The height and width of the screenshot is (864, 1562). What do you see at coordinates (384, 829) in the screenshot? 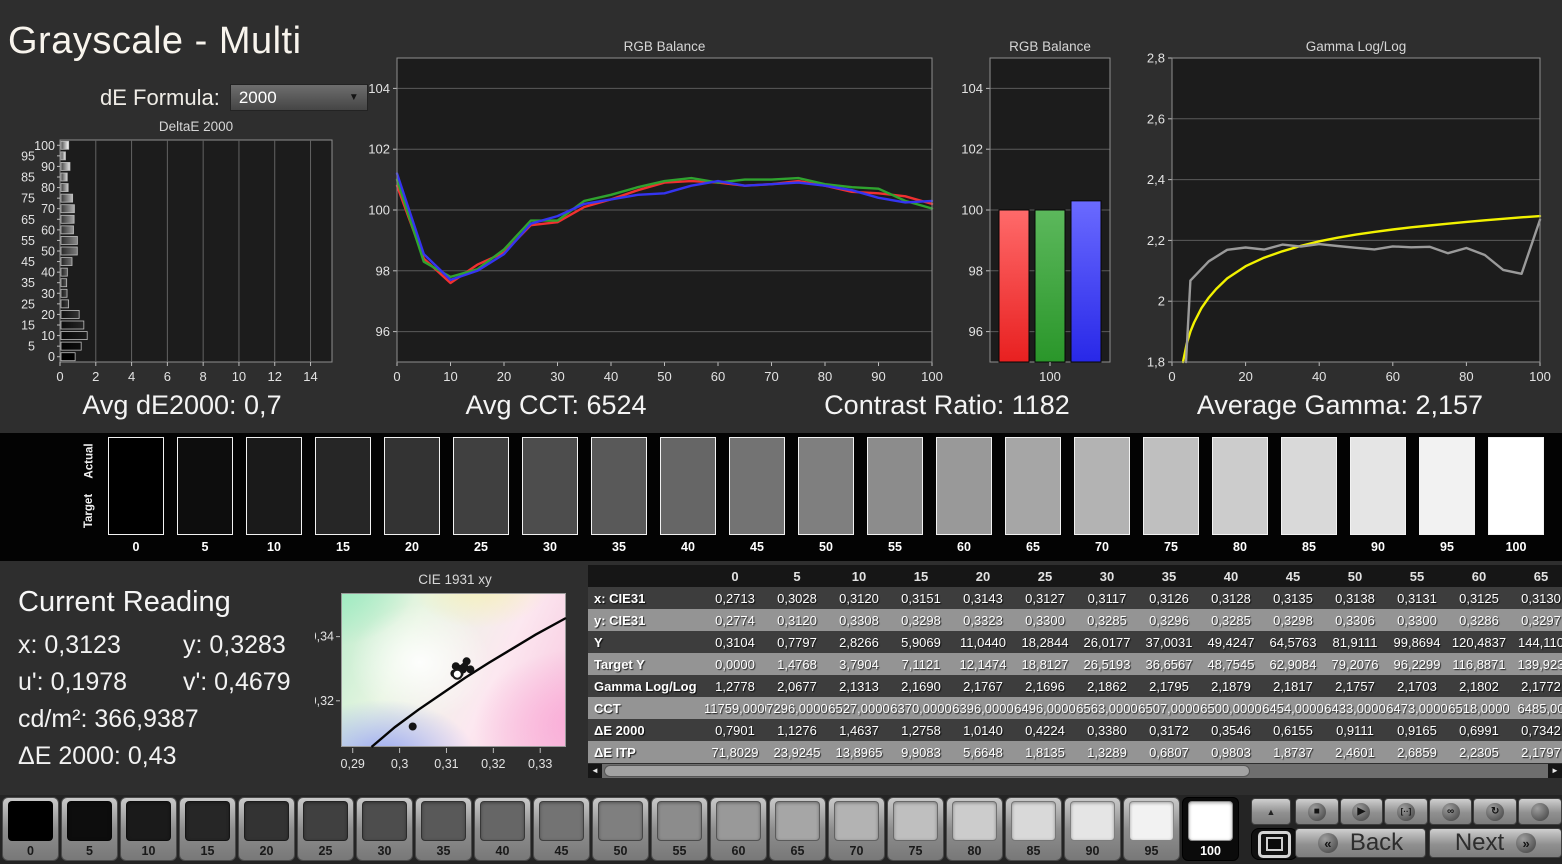
I see `patch-button-30: 30` at bounding box center [384, 829].